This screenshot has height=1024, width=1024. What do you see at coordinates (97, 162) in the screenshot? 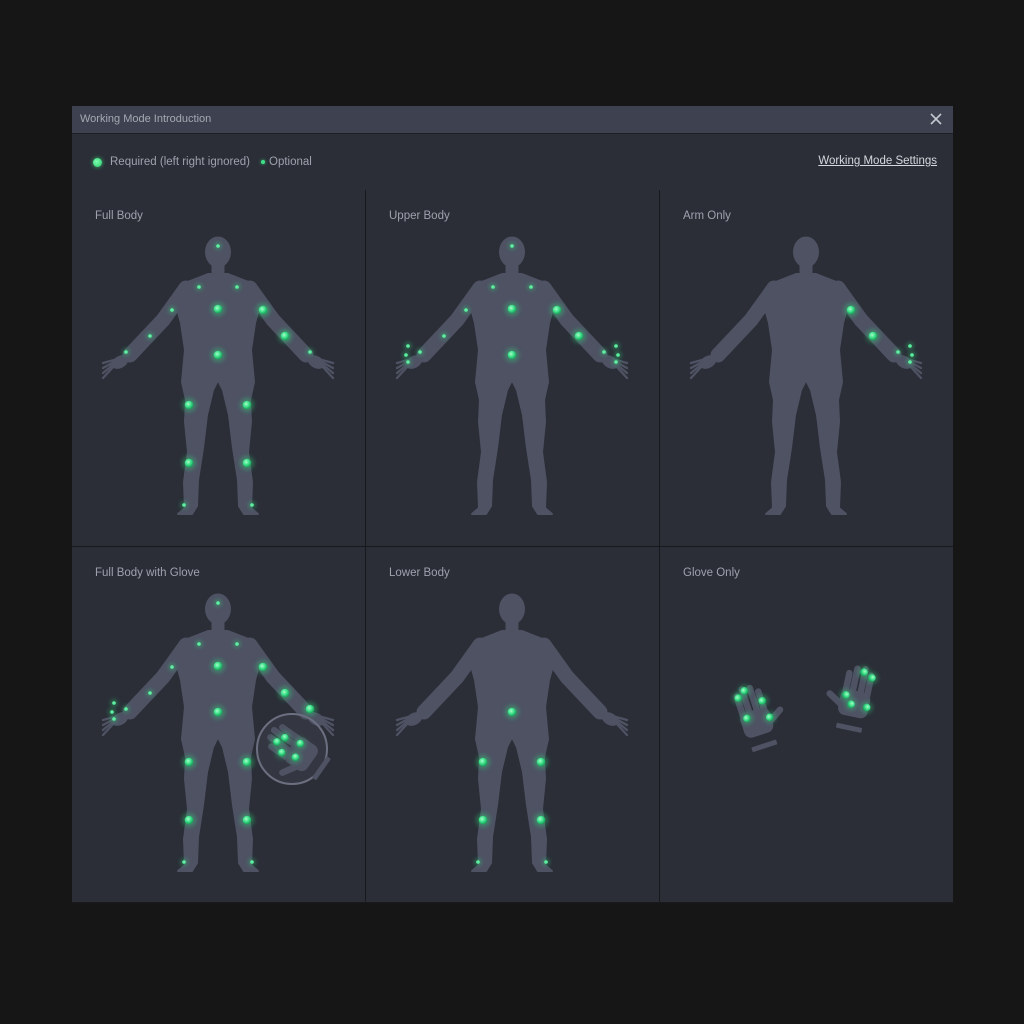
I see `required-dot-icon` at bounding box center [97, 162].